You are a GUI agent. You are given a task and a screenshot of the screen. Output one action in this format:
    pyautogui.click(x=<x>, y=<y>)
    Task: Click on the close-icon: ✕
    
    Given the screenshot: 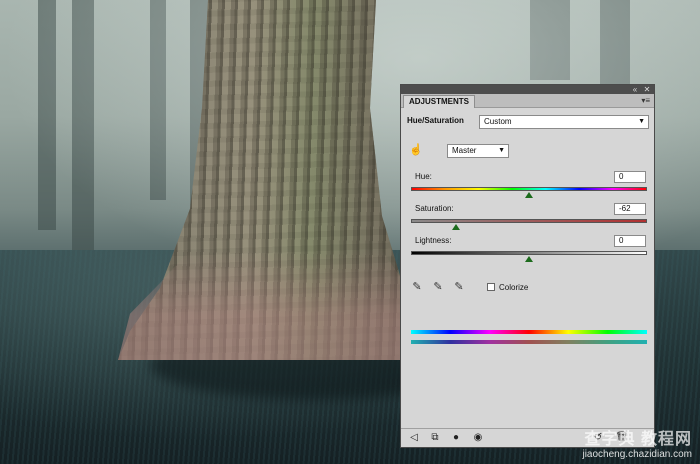 What is the action you would take?
    pyautogui.click(x=647, y=89)
    